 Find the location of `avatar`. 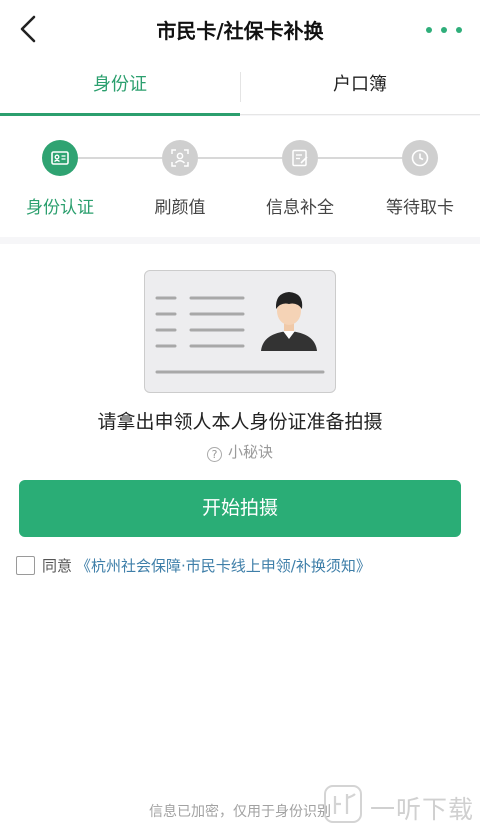

avatar is located at coordinates (289, 321).